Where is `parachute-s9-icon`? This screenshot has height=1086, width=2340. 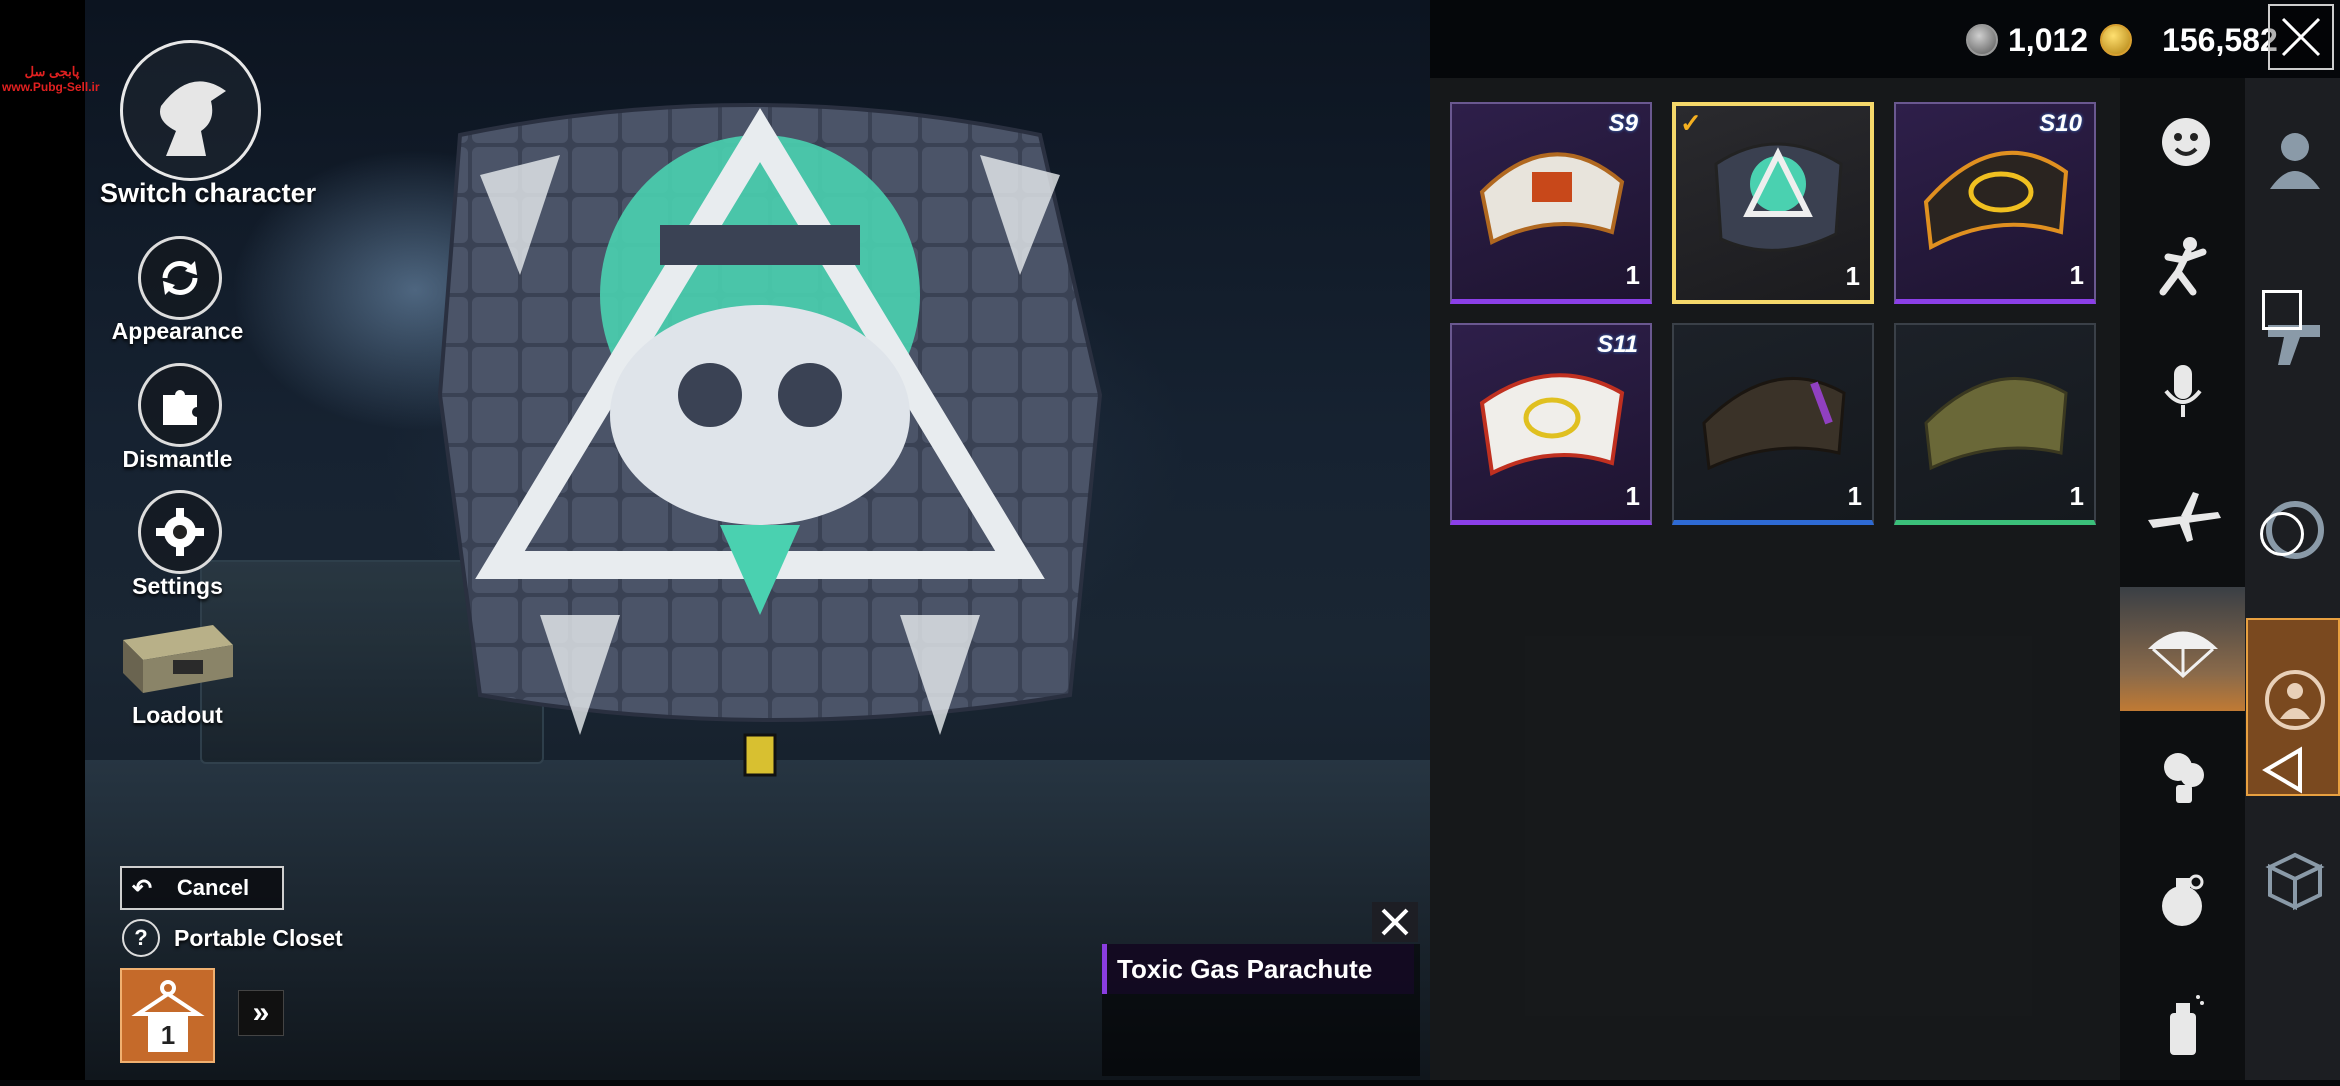
parachute-s9-icon is located at coordinates (1552, 198).